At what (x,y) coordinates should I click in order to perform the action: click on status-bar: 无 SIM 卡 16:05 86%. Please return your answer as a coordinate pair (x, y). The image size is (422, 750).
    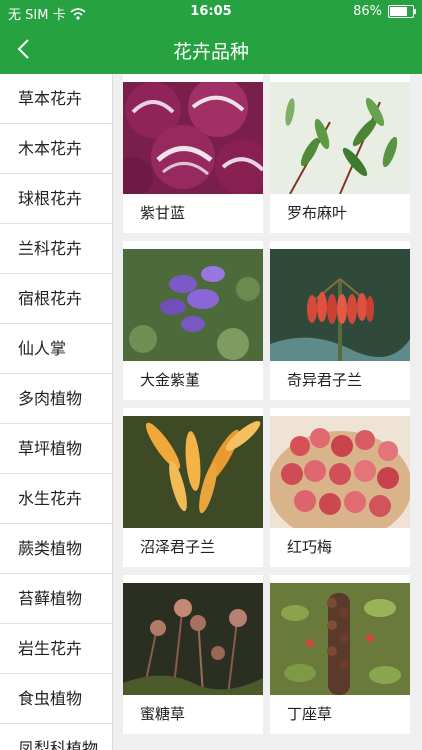
    Looking at the image, I should click on (211, 12).